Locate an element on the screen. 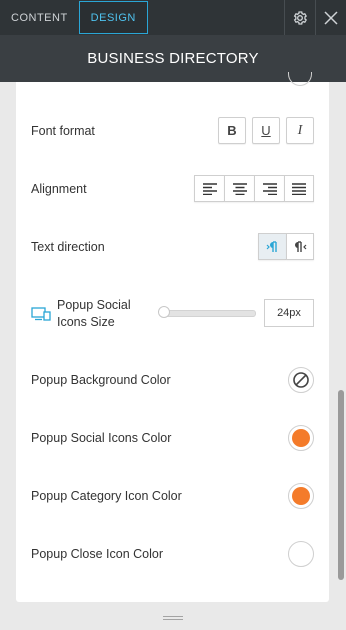  popup-social-icons-color-row: Popup Social Icons Color is located at coordinates (172, 438).